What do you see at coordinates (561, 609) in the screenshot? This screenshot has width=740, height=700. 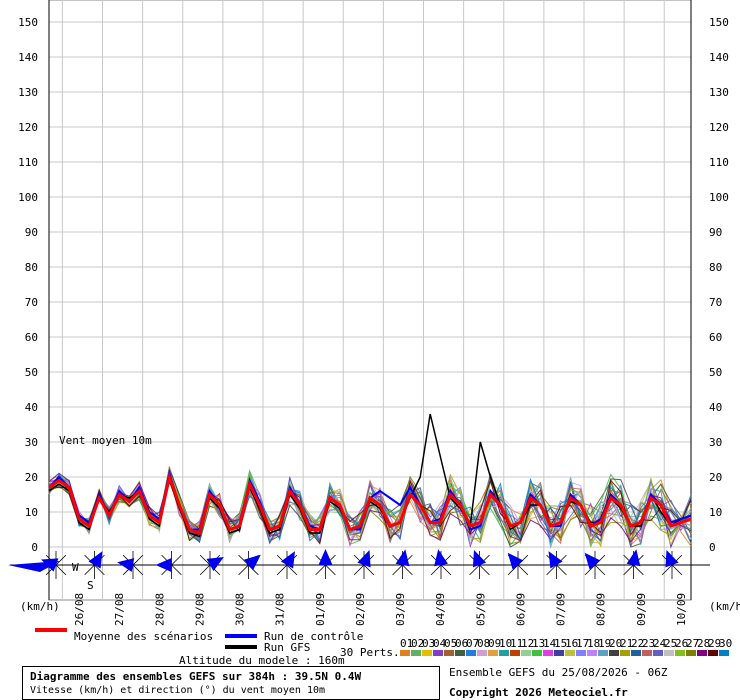 I see `x-tick-date: 07/09` at bounding box center [561, 609].